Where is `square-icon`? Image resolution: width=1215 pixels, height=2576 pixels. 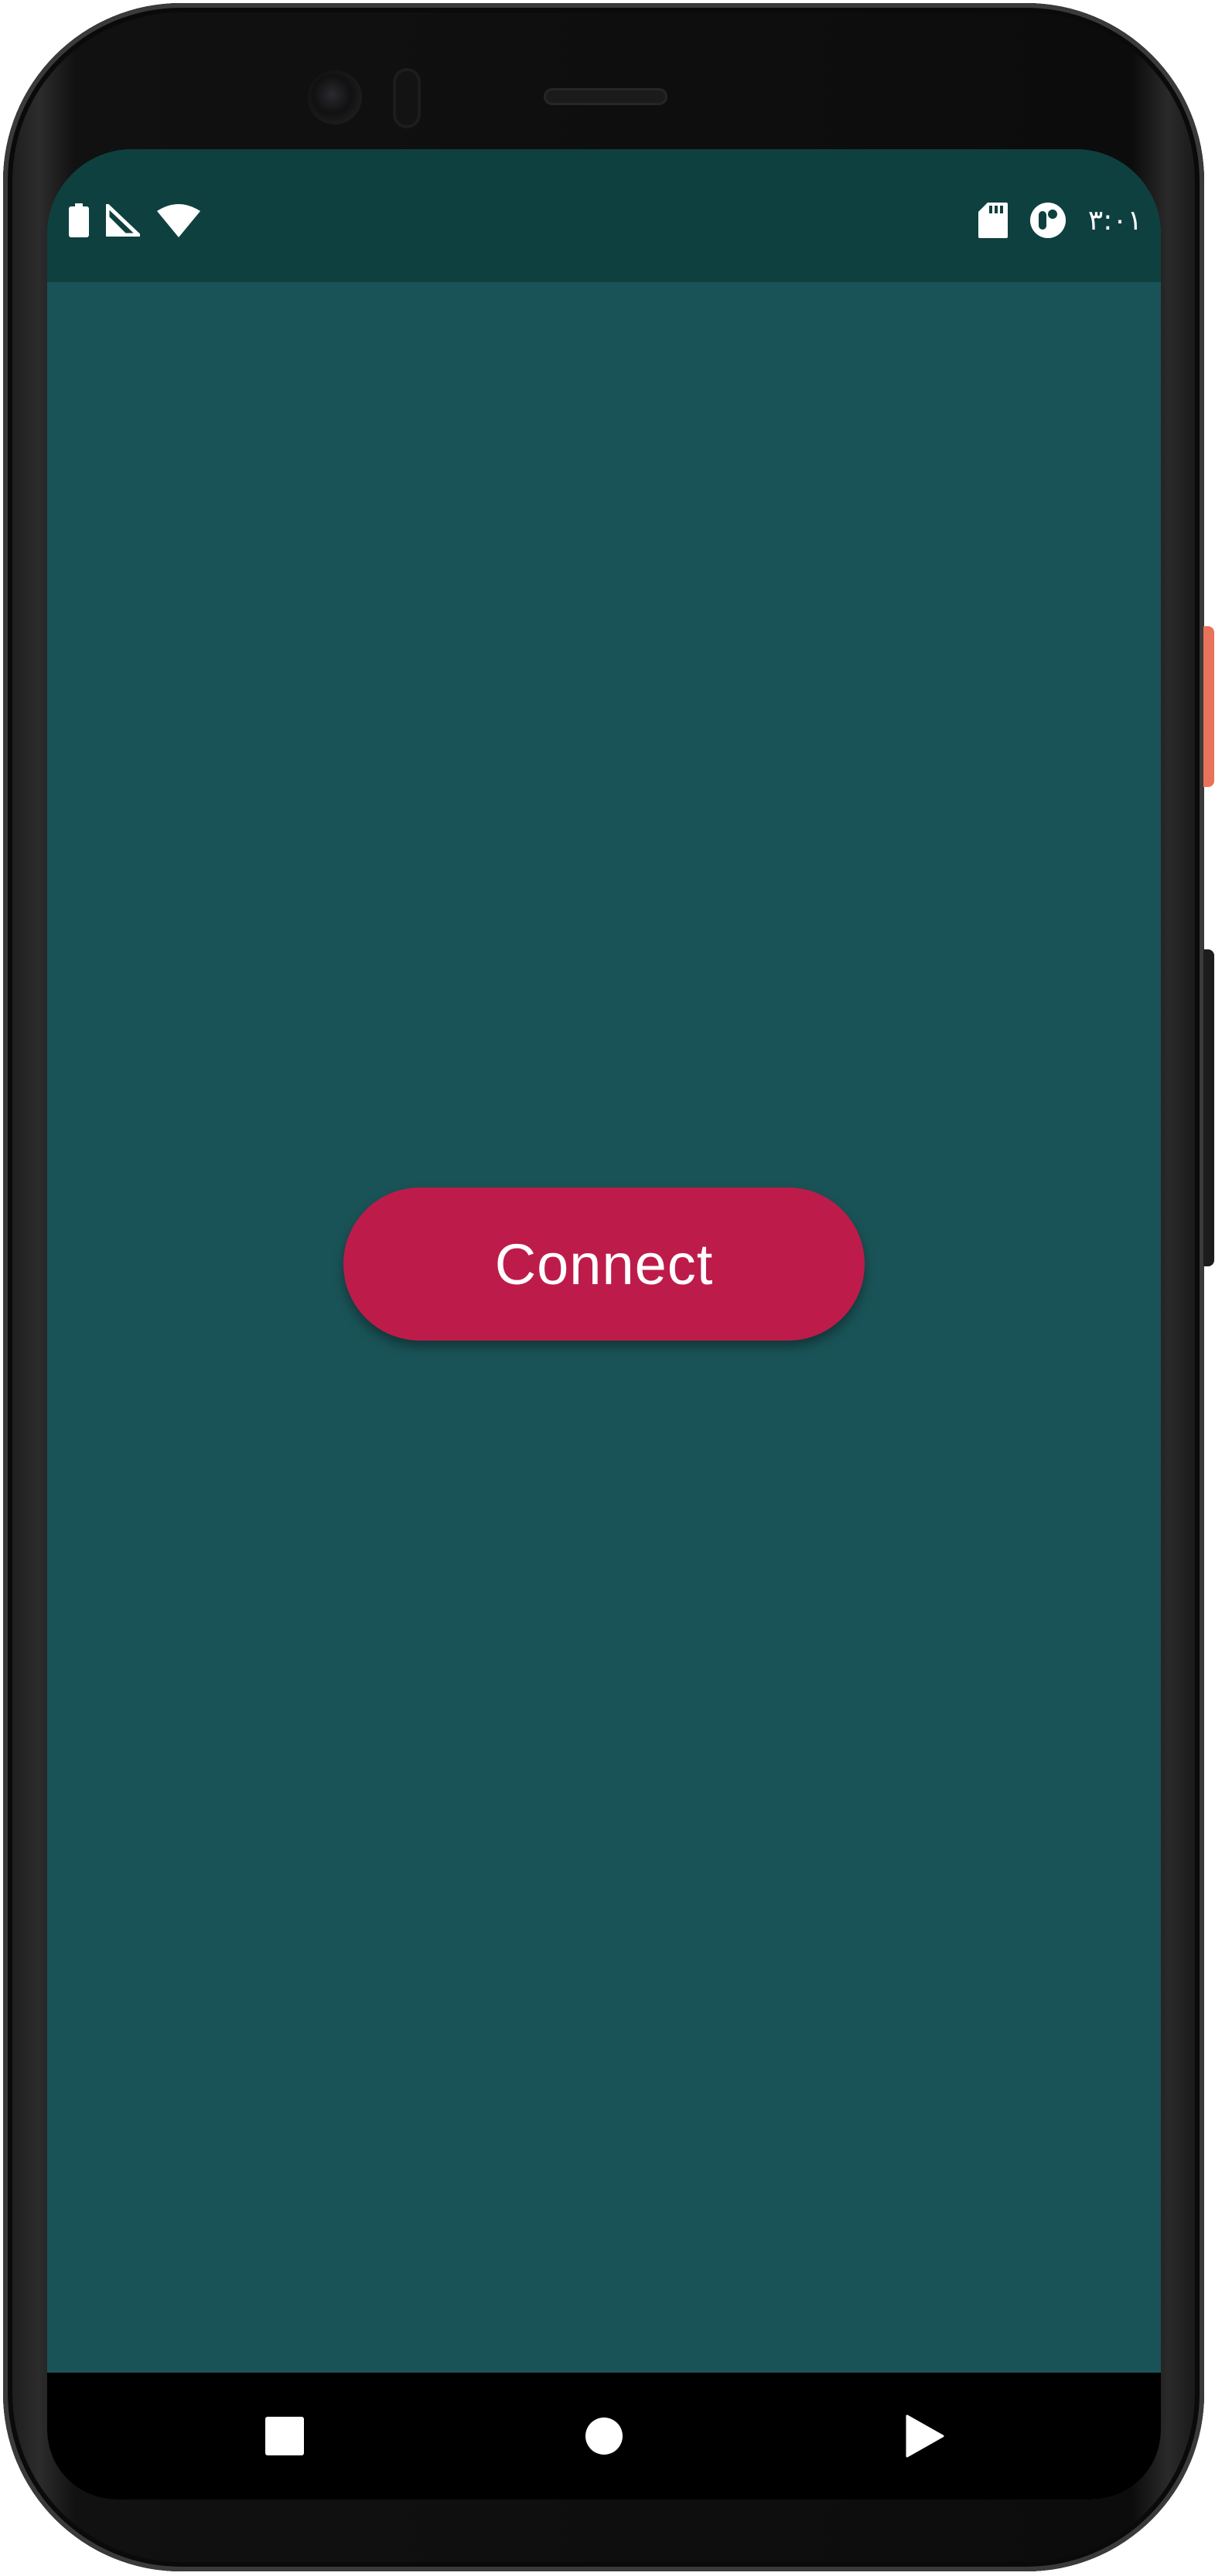
square-icon is located at coordinates (284, 2436).